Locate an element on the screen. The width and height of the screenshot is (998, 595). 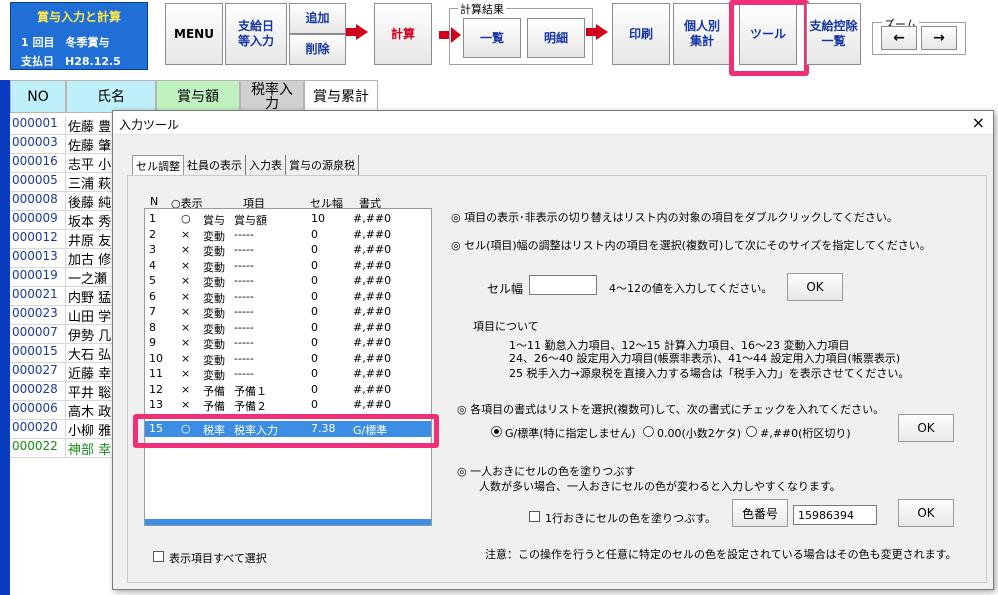
alternate-color-checkbox is located at coordinates (534, 516).